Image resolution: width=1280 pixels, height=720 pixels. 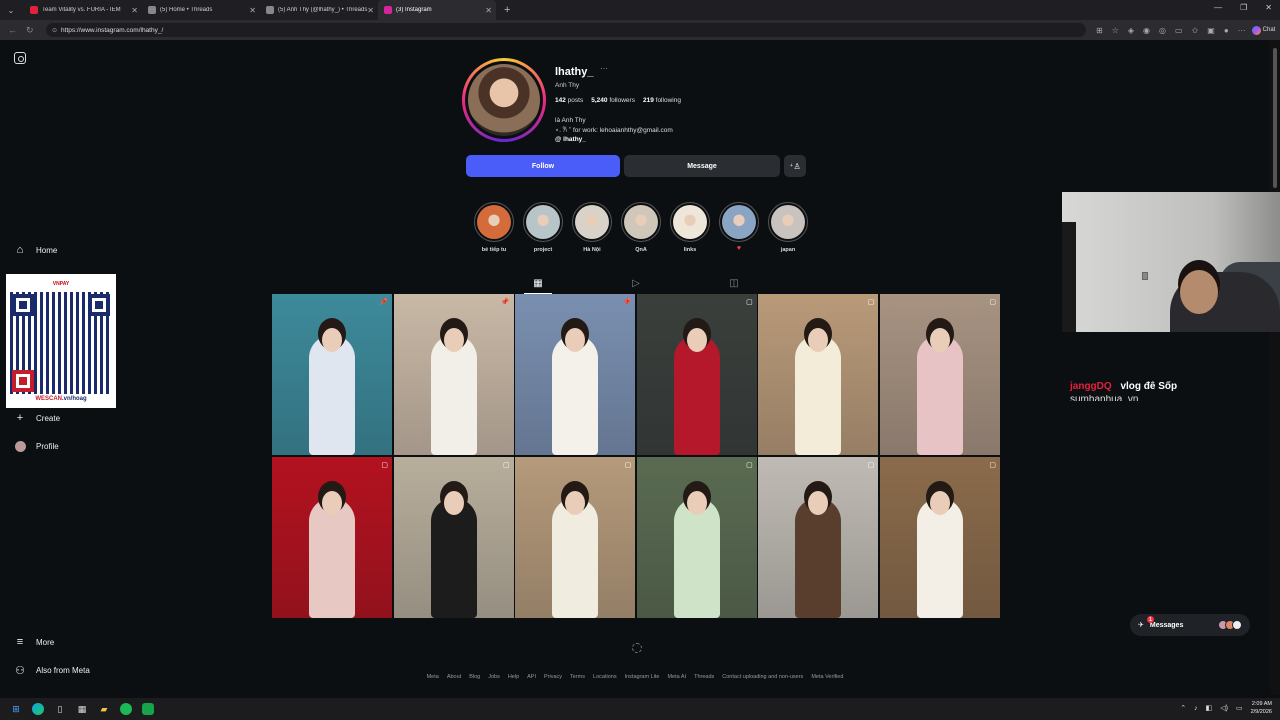 What do you see at coordinates (11, 10) in the screenshot?
I see `tab-list-dropdown-icon: ⌄` at bounding box center [11, 10].